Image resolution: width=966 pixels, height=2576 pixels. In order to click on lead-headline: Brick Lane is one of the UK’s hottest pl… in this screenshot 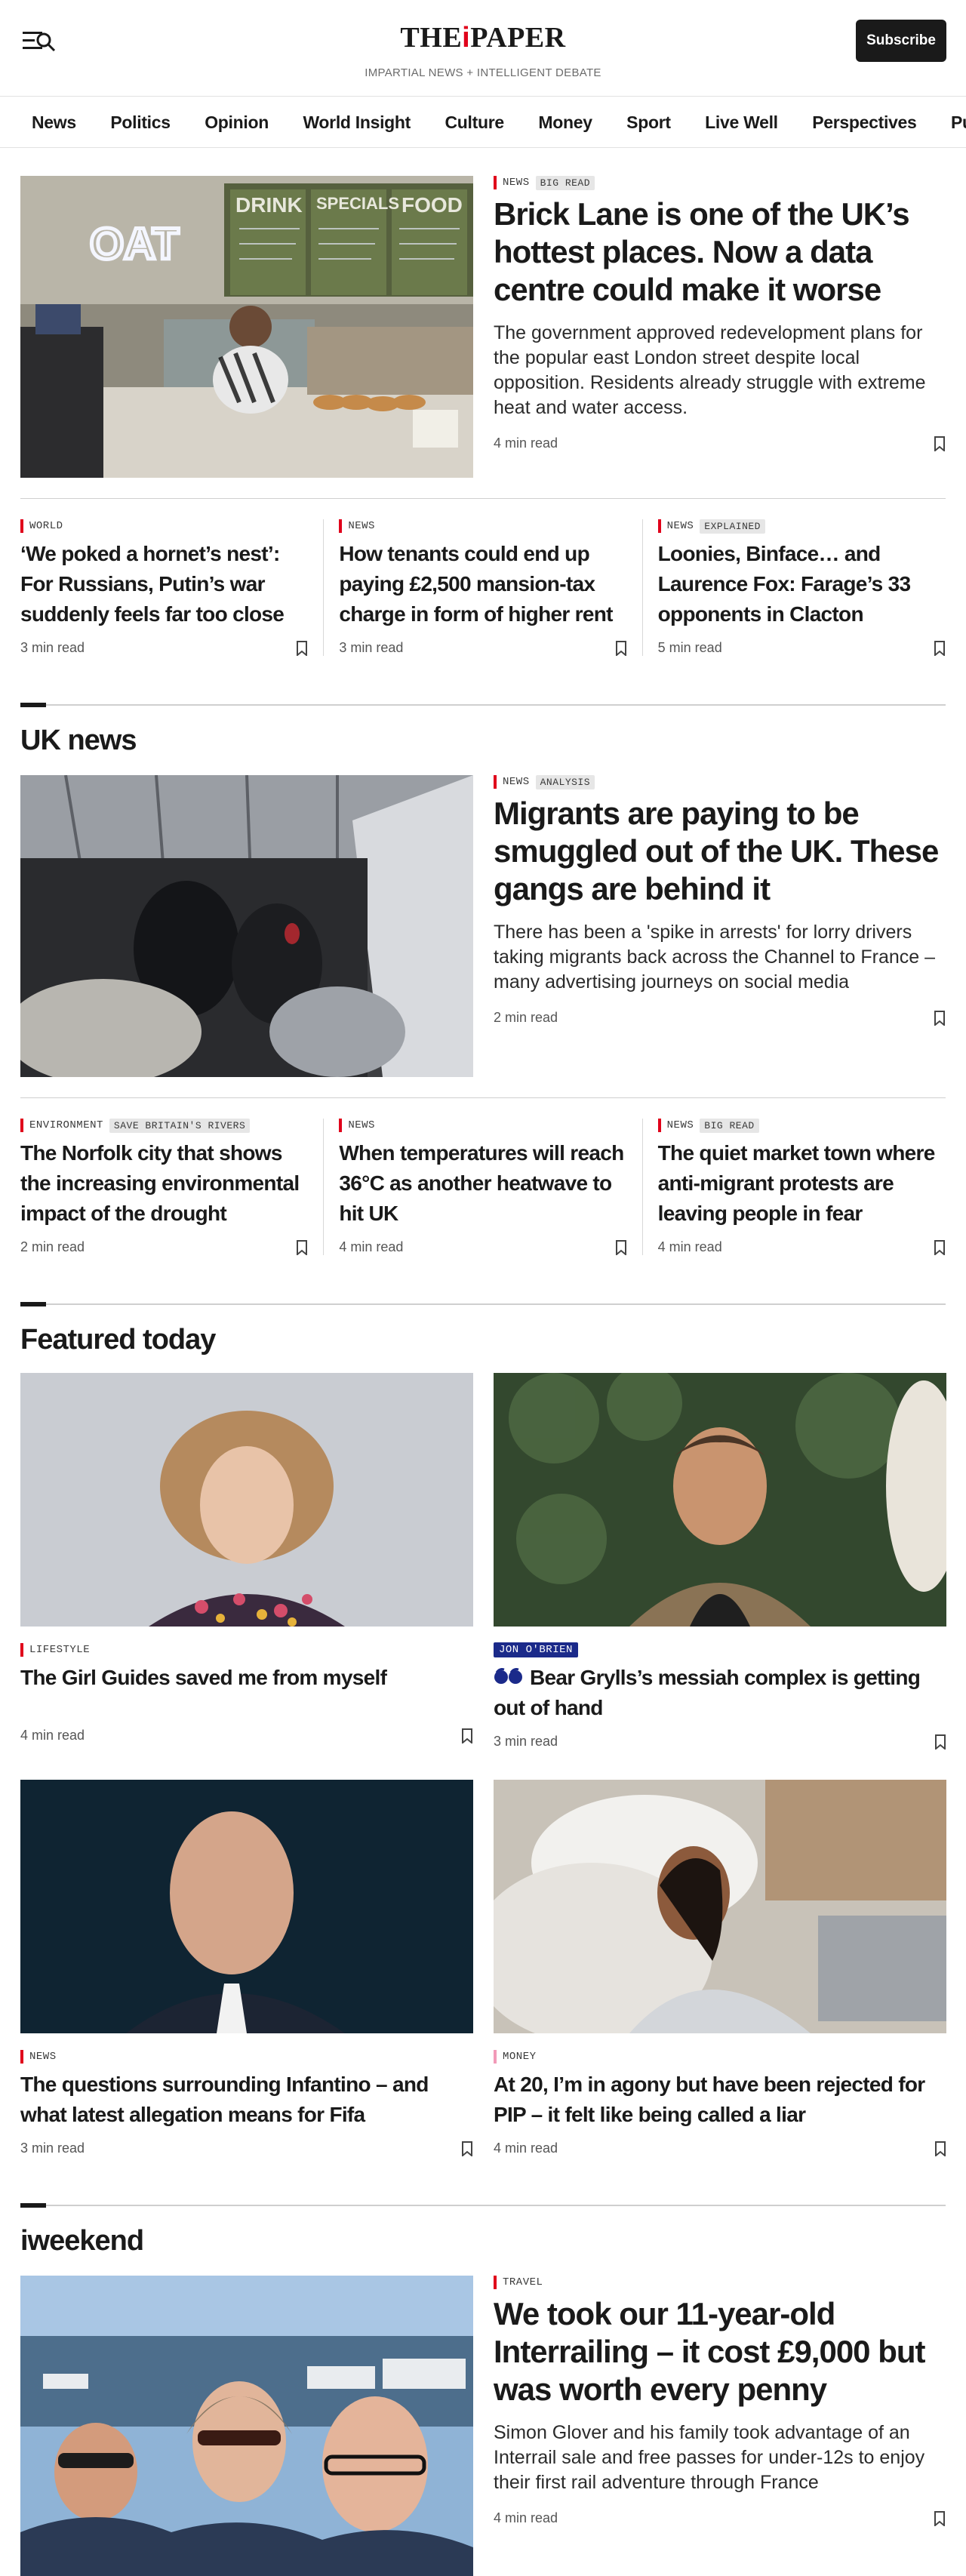, I will do `click(720, 252)`.